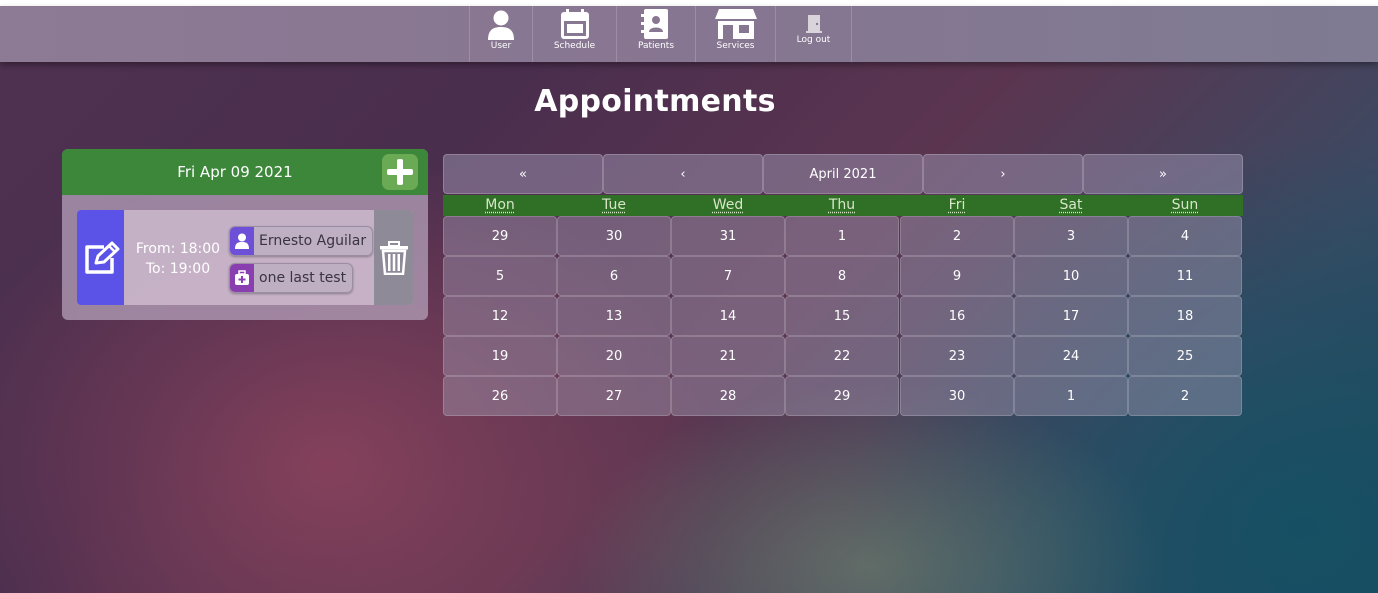  I want to click on nav-logout: Log out, so click(813, 34).